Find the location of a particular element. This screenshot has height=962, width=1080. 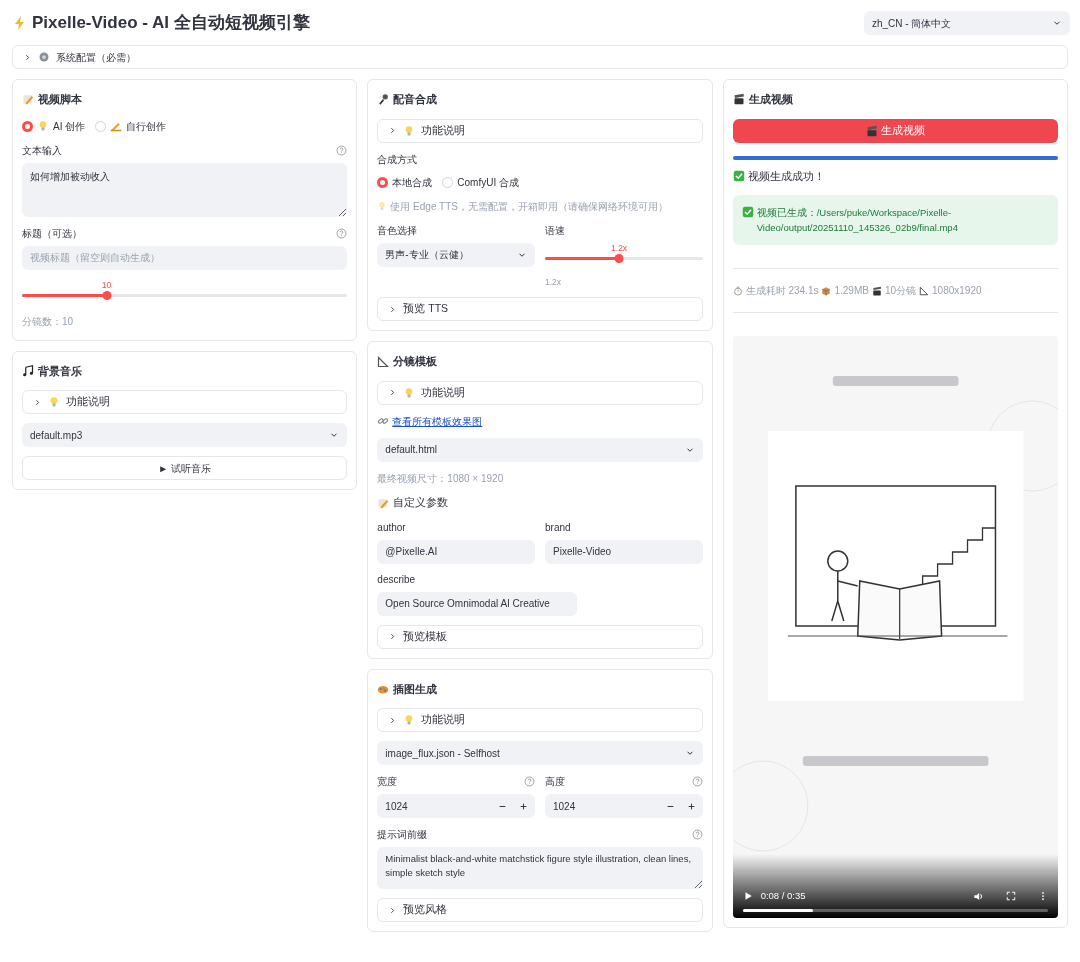

template-select: default.html is located at coordinates (540, 449).